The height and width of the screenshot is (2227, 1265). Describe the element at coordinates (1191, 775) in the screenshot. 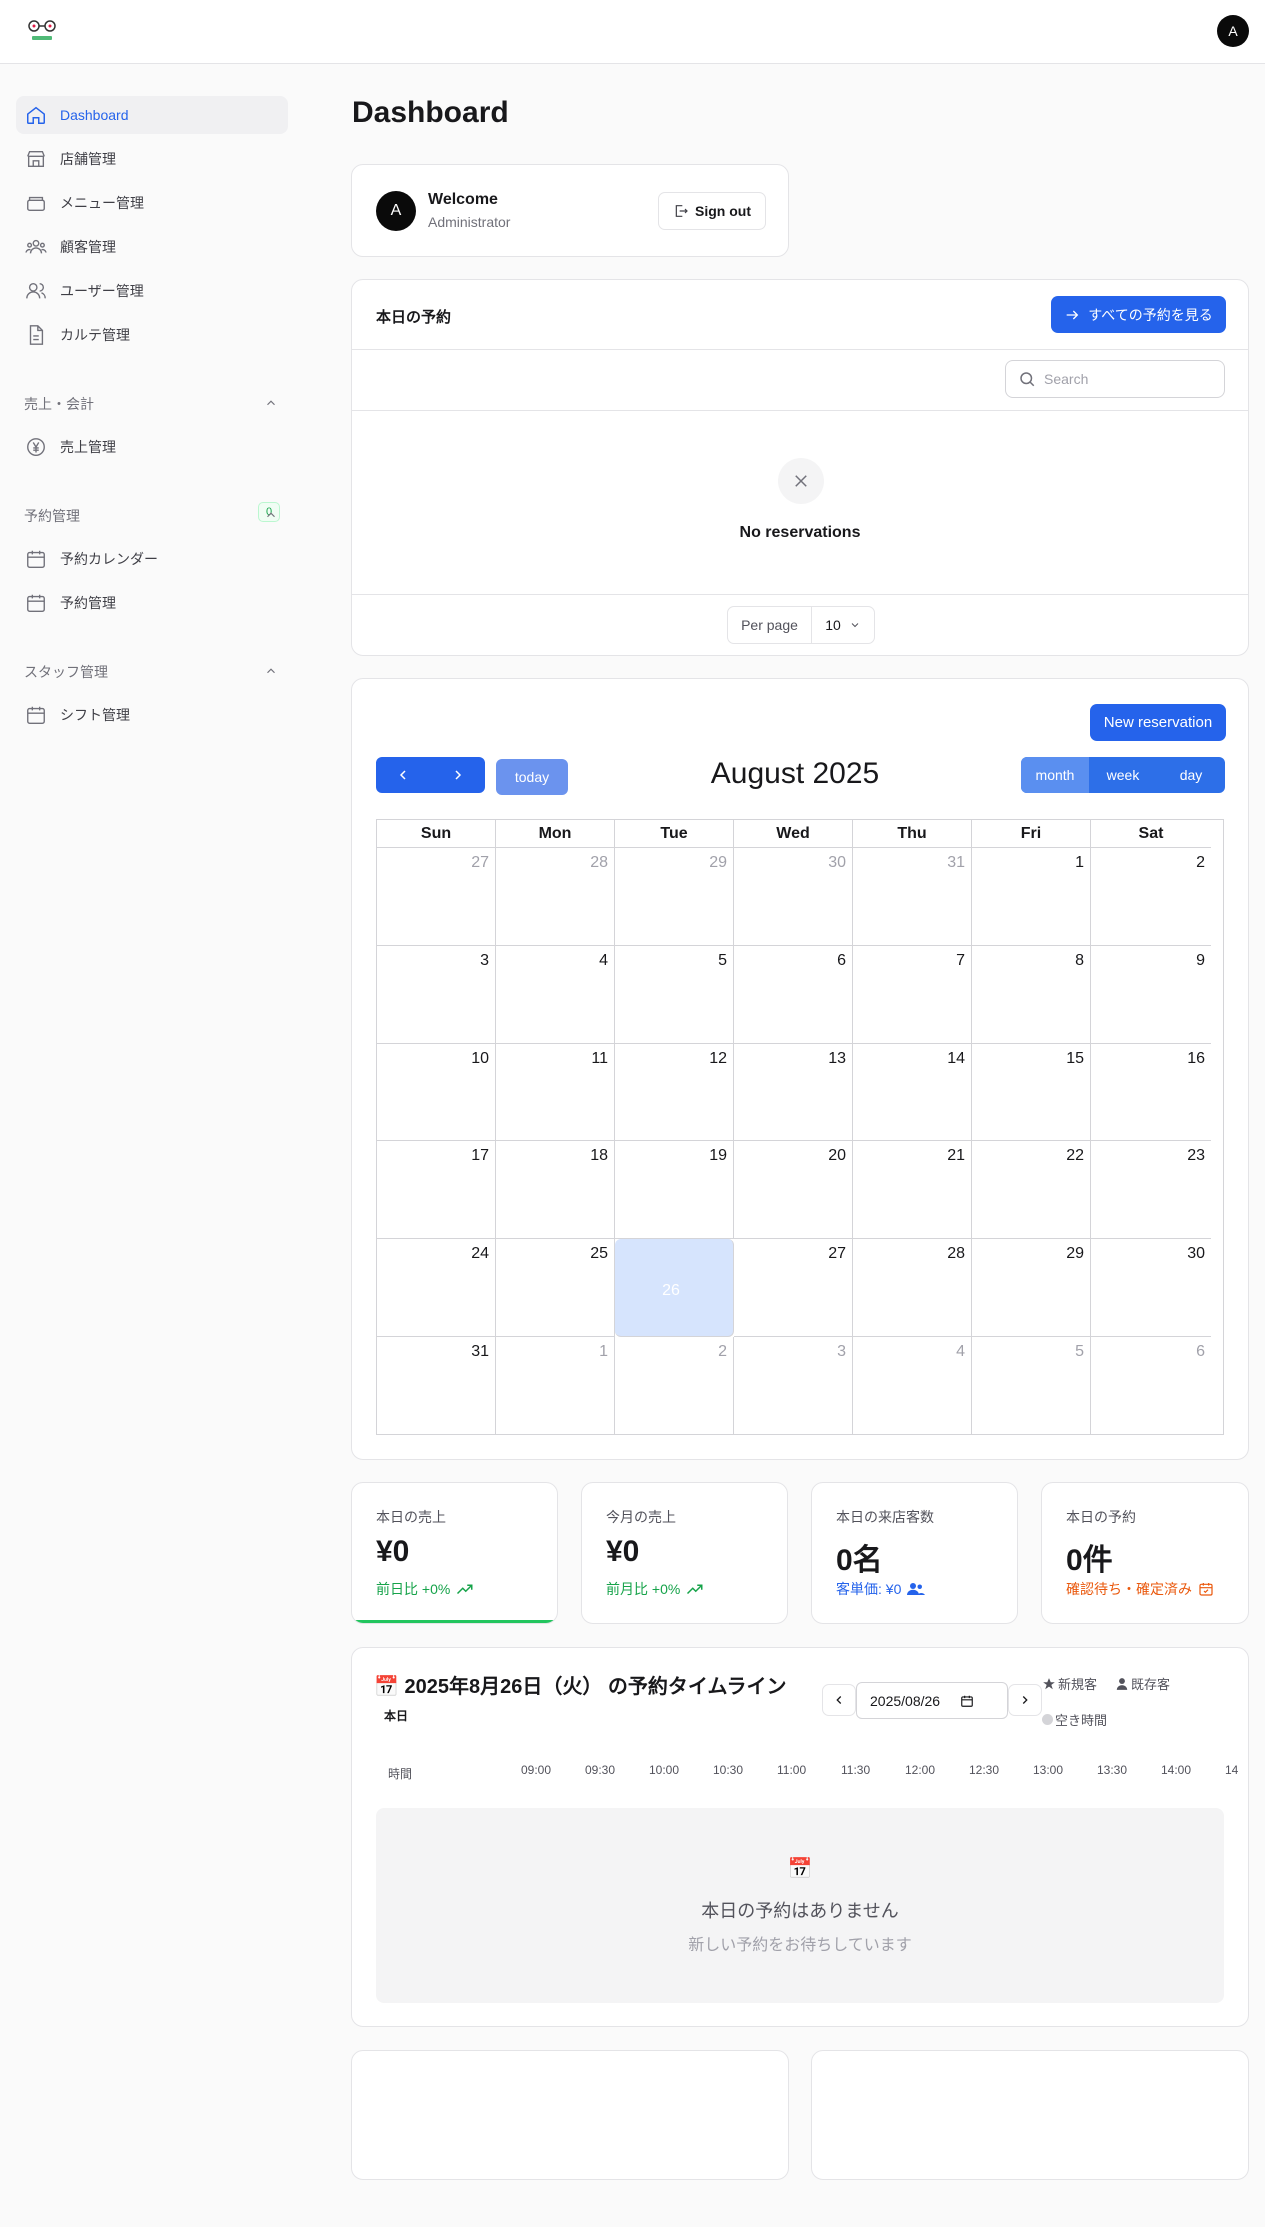

I see `view-day-button: day` at that location.